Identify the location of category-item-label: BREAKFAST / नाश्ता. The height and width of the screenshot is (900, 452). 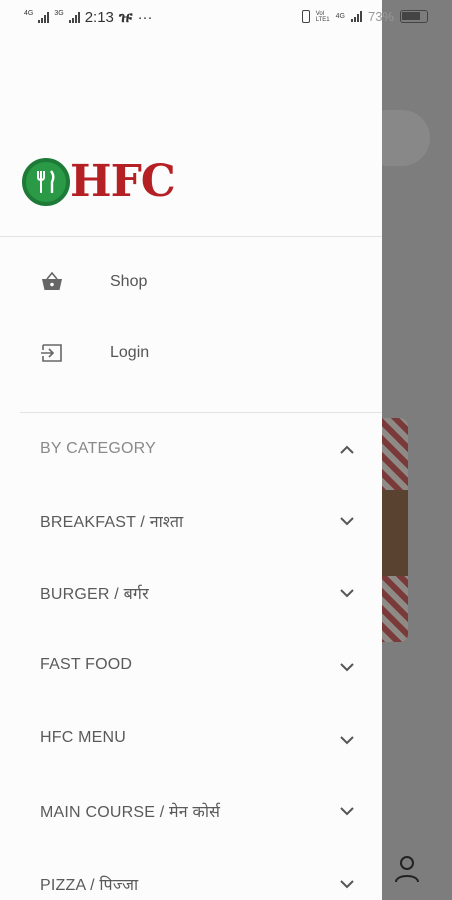
(112, 522).